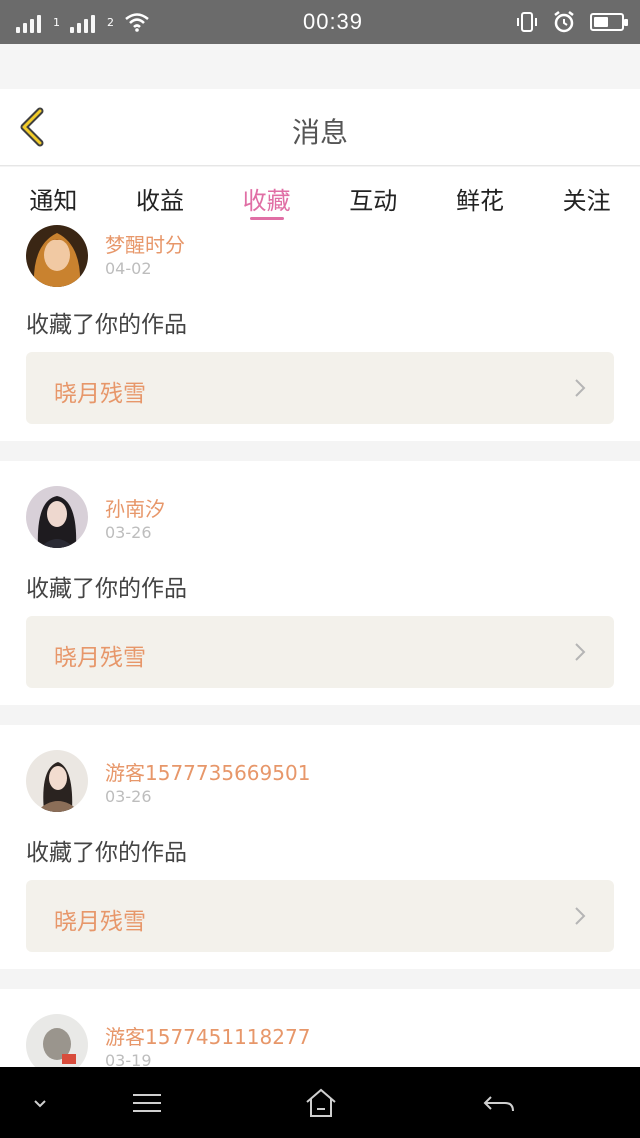 The image size is (640, 1138). I want to click on menu-icon, so click(147, 1103).